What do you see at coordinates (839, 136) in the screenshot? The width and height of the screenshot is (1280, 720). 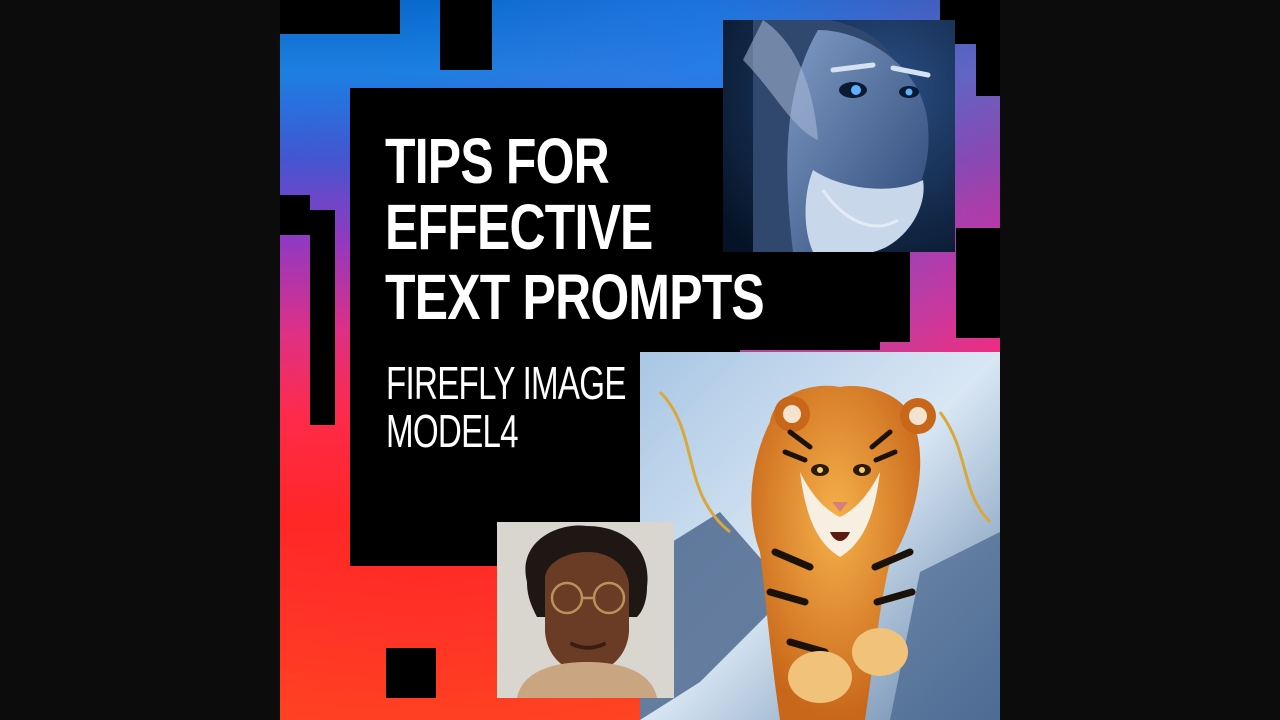 I see `elderly-man-portrait-icon` at bounding box center [839, 136].